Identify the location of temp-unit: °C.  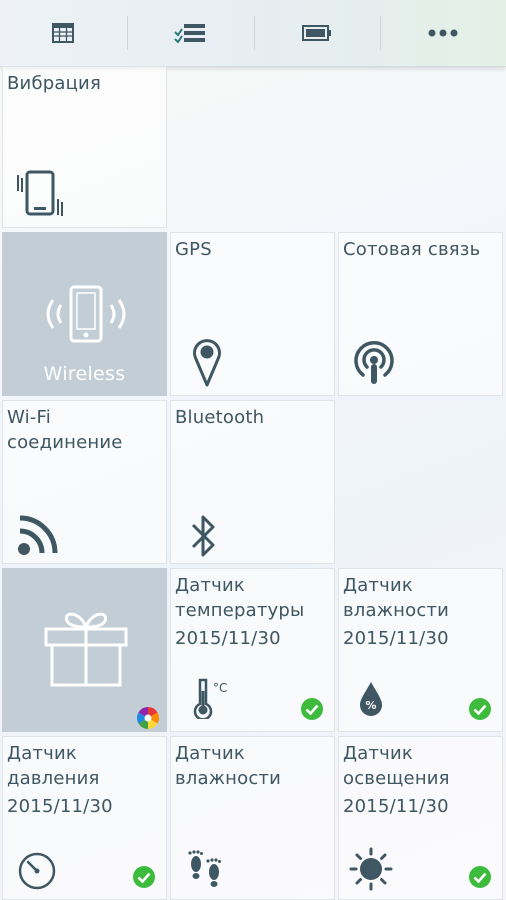
(220, 688).